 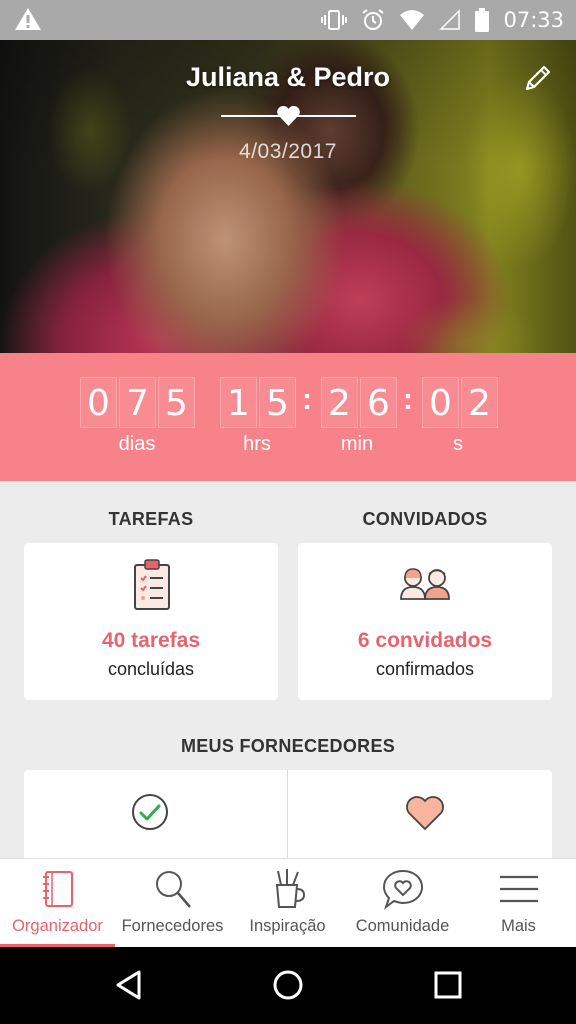 I want to click on nav-item-inspiracao: Inspiração, so click(x=287, y=903).